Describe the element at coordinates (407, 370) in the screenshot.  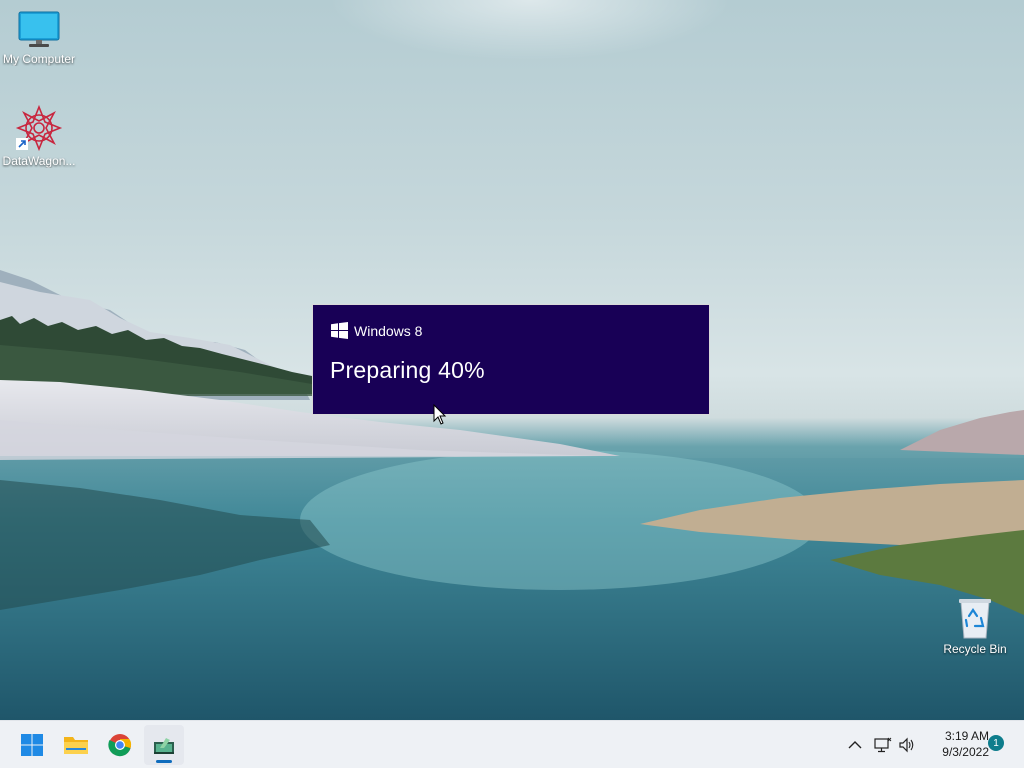
I see `setup-status-text: Preparing 40%` at that location.